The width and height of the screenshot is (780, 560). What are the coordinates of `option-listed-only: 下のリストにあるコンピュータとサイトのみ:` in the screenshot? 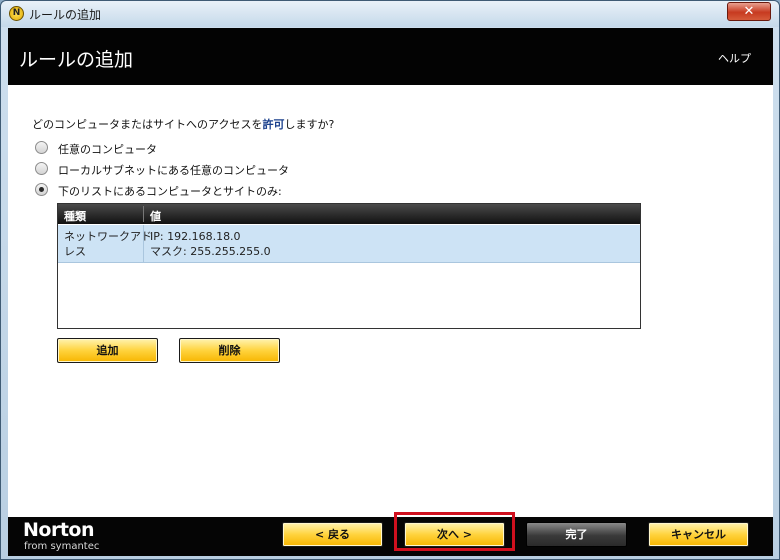 It's located at (165, 190).